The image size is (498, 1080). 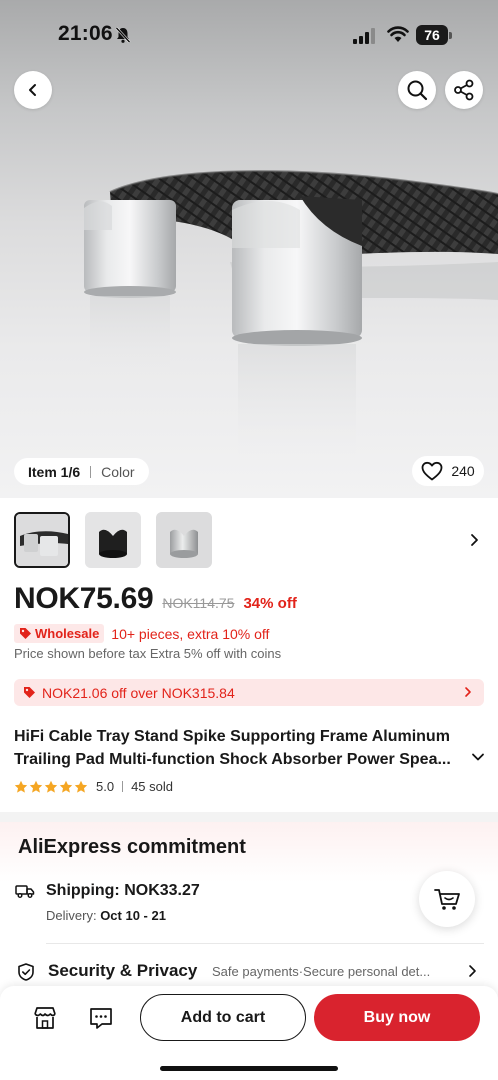 What do you see at coordinates (81, 471) in the screenshot?
I see `item-counter-pill: Item 1/6 Color` at bounding box center [81, 471].